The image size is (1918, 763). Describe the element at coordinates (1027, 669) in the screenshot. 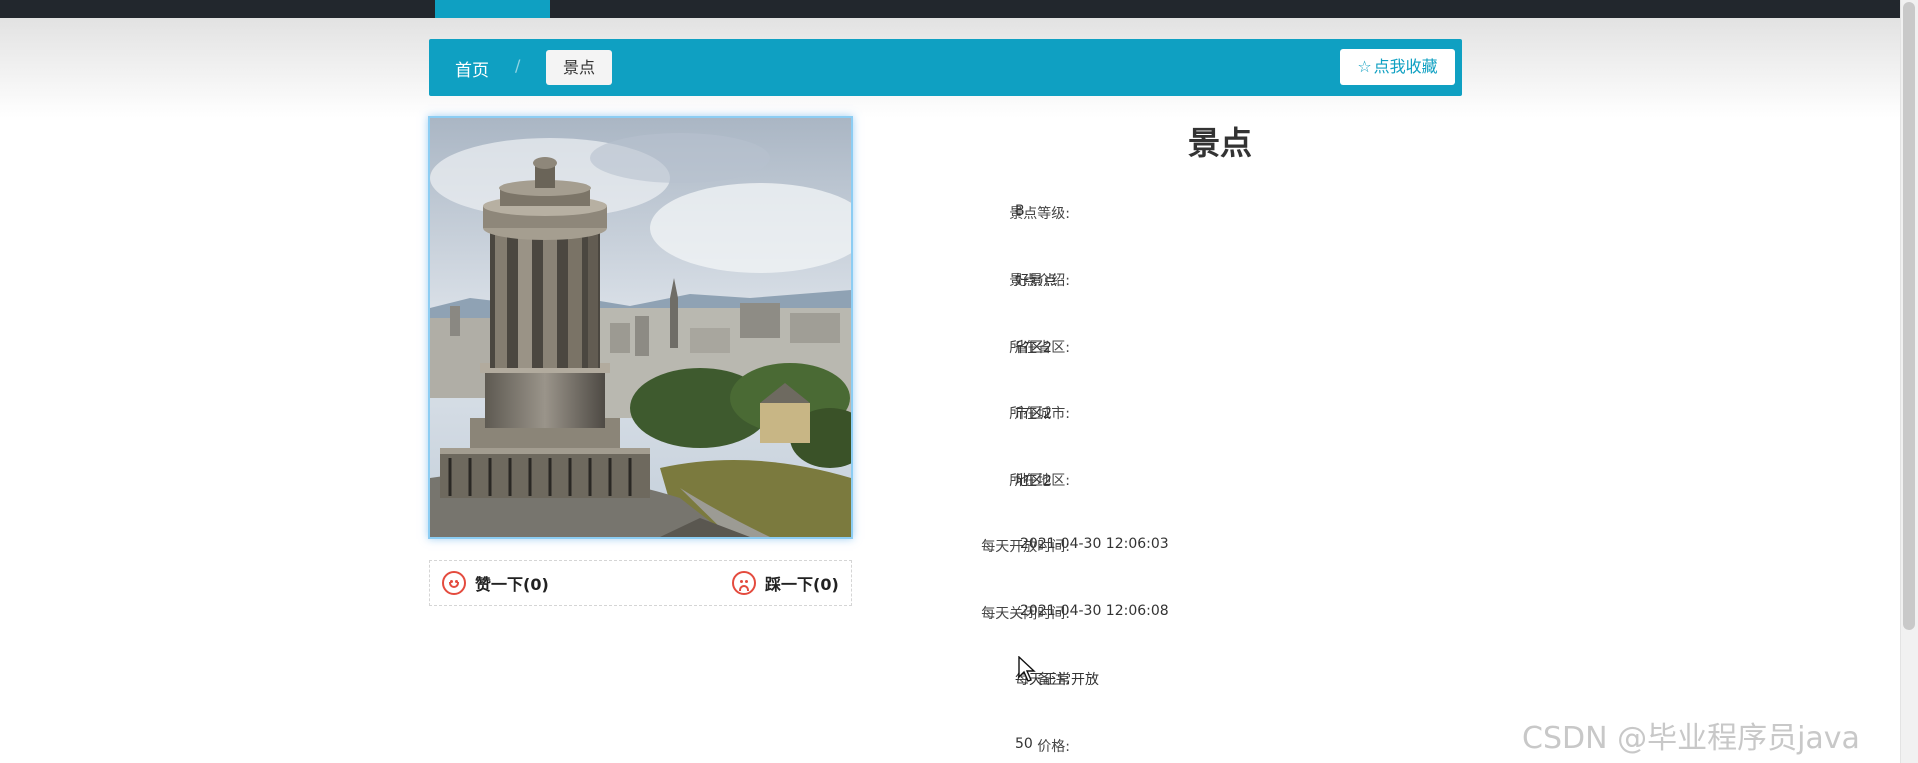

I see `mouse-cursor-icon` at that location.